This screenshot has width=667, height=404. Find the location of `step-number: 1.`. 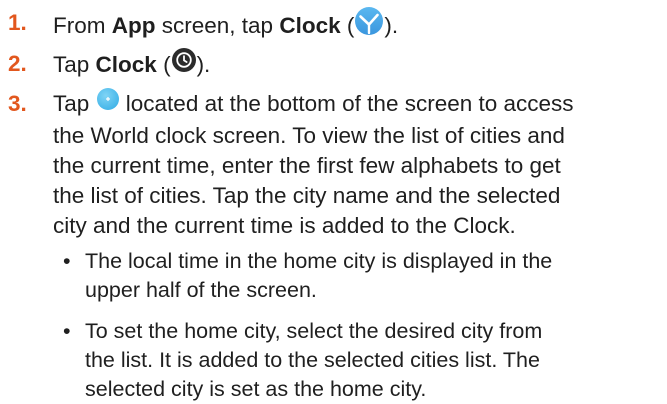

step-number: 1. is located at coordinates (17, 22).